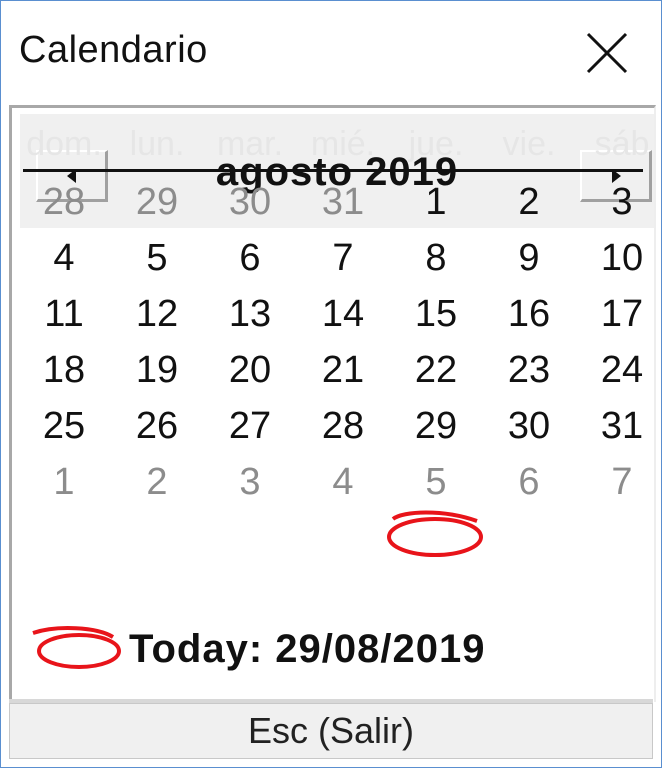  What do you see at coordinates (333, 170) in the screenshot?
I see `weekday-divider` at bounding box center [333, 170].